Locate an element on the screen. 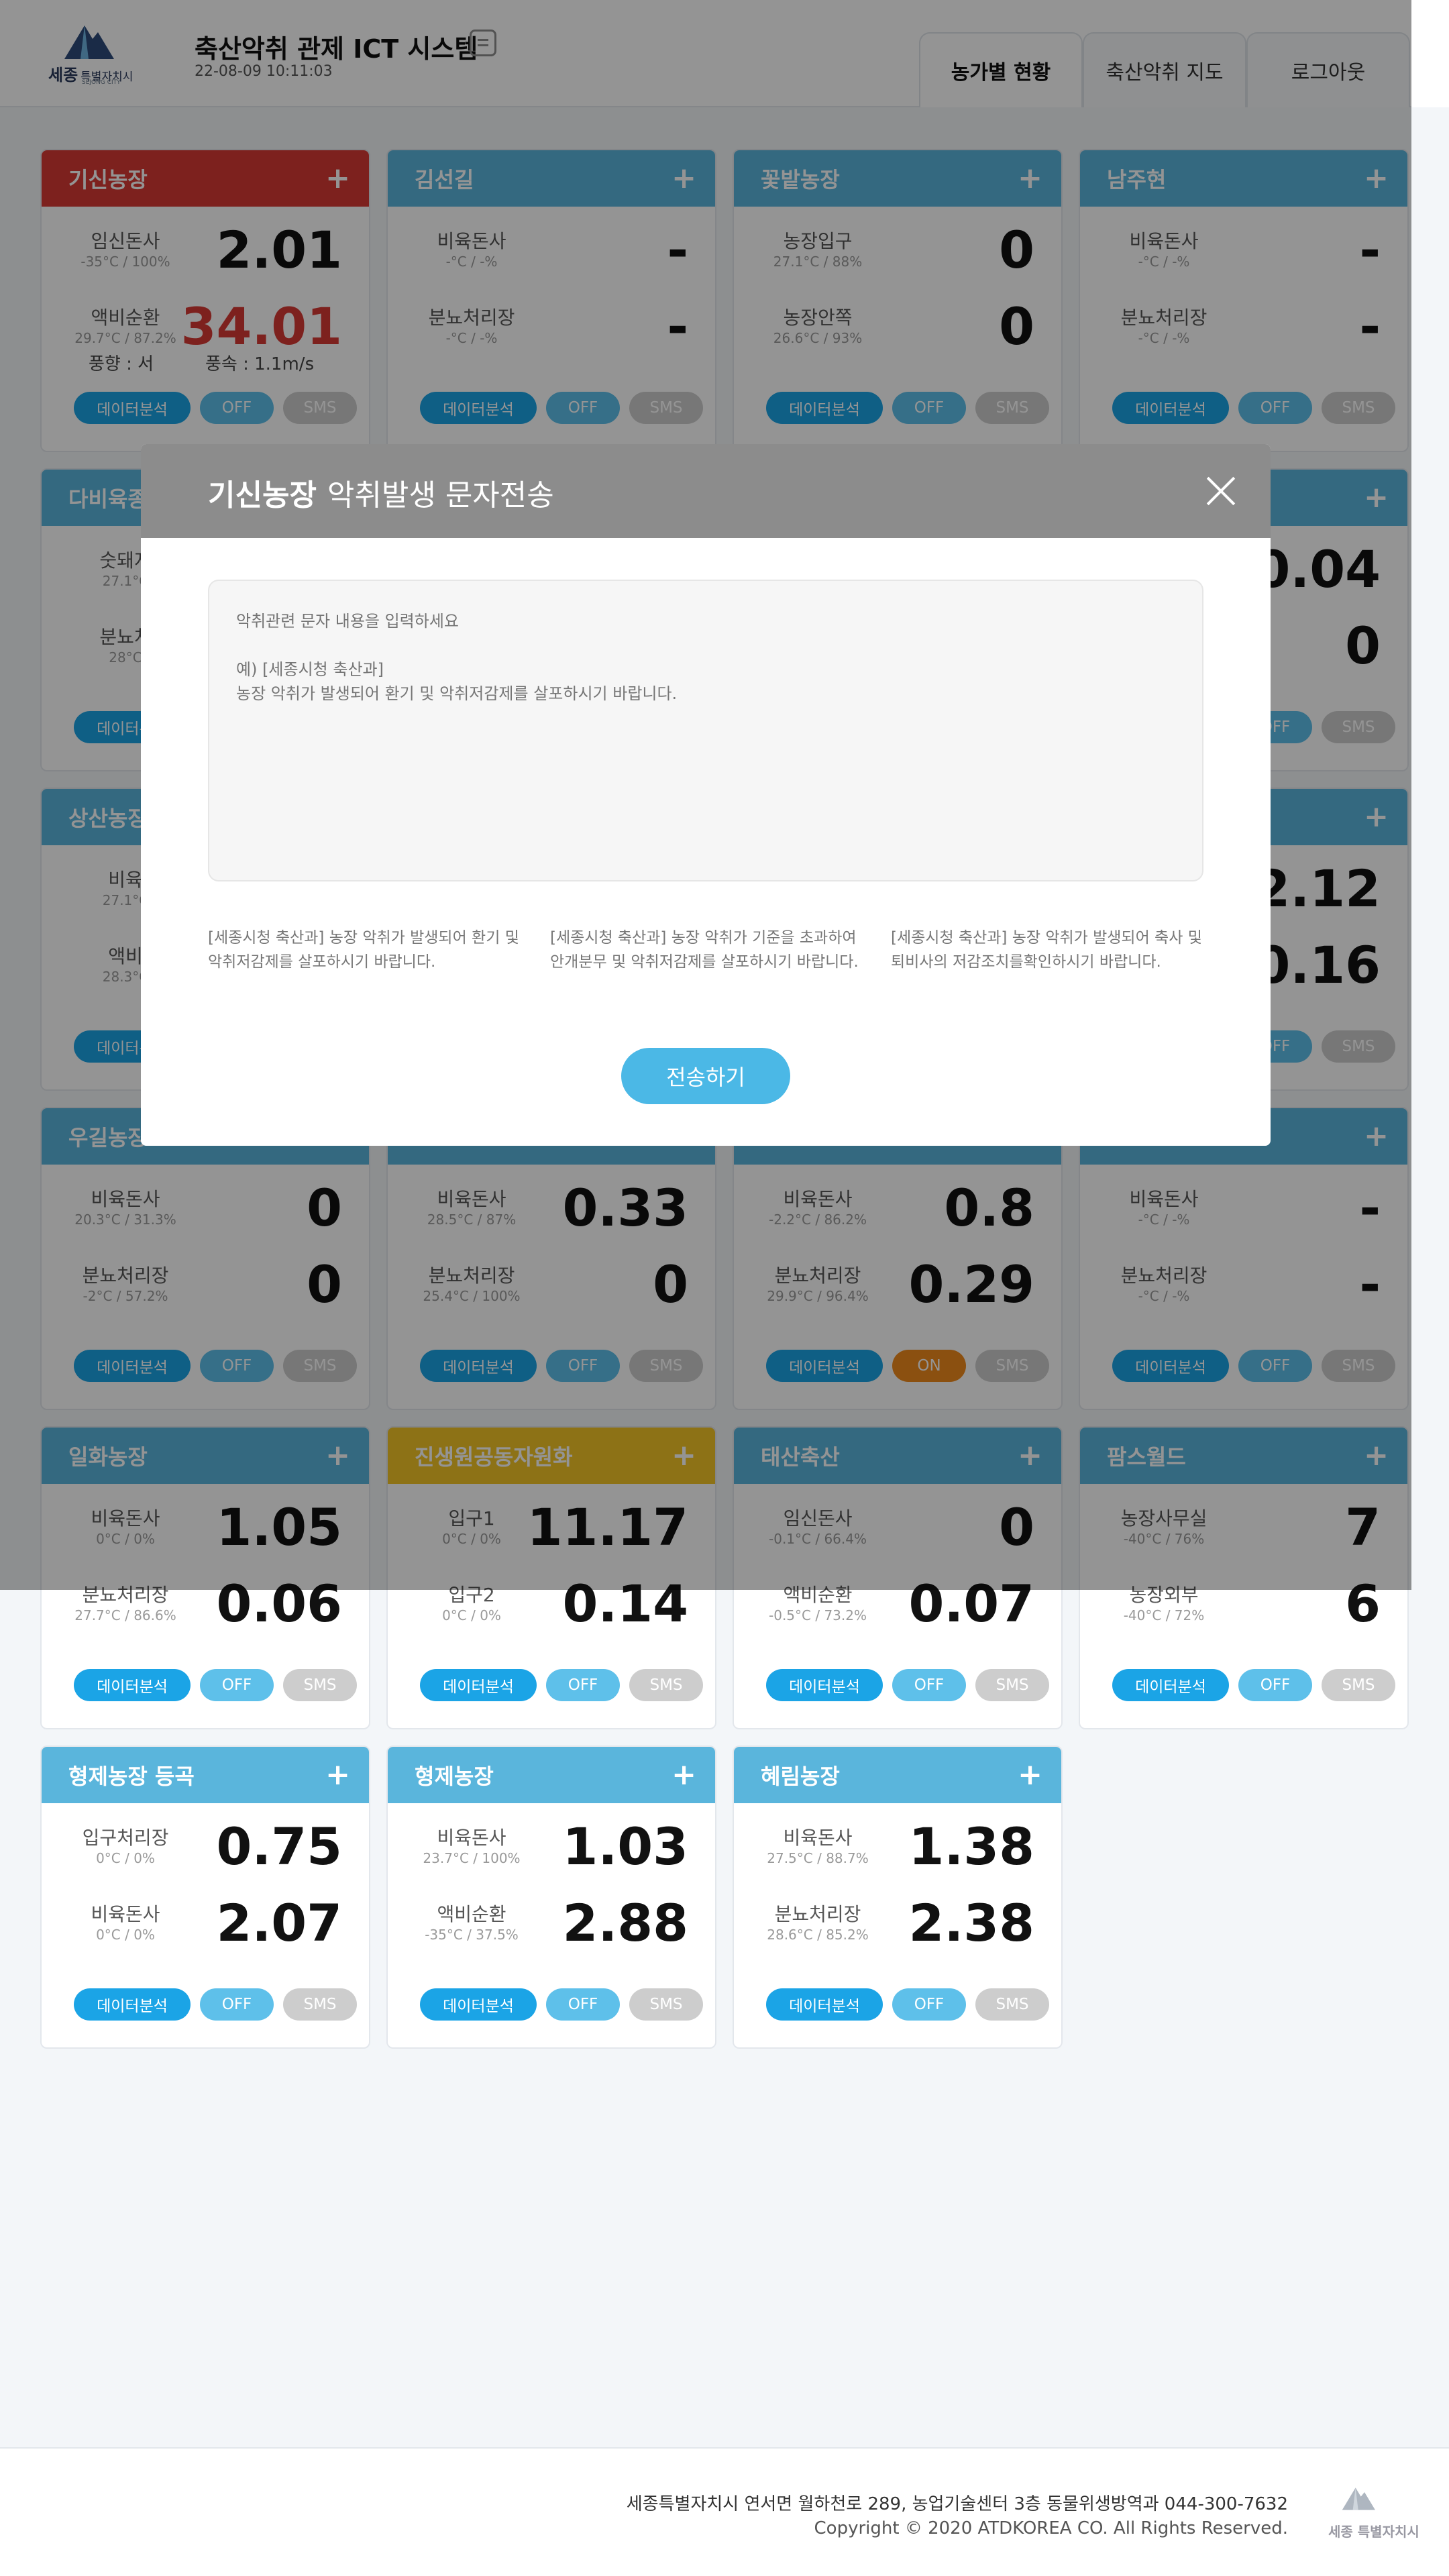  sensor-temp-humidity: -40°C / 72% is located at coordinates (1164, 1615).